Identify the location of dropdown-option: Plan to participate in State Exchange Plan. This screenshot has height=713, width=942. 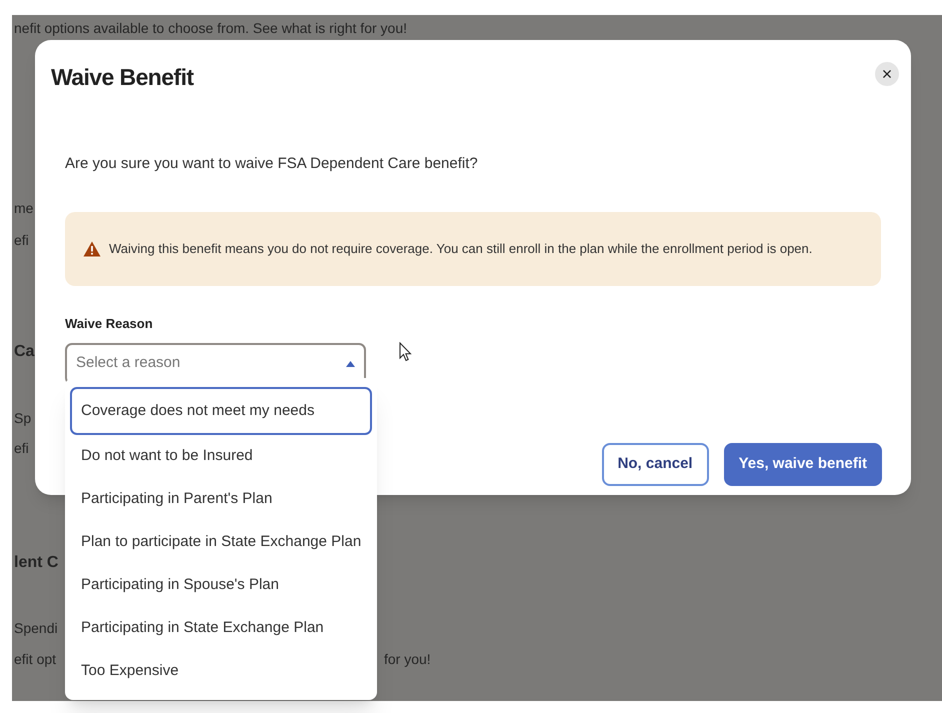
(221, 542).